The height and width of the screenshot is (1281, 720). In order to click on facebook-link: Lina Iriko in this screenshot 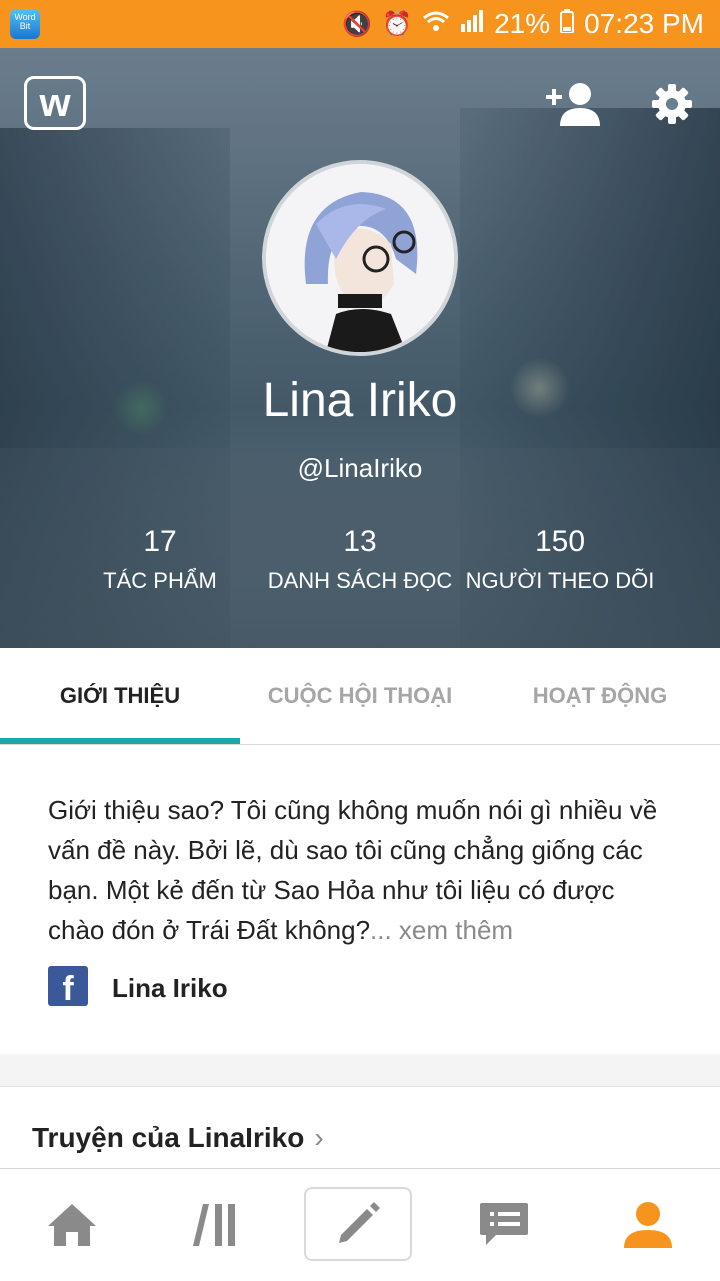, I will do `click(170, 988)`.